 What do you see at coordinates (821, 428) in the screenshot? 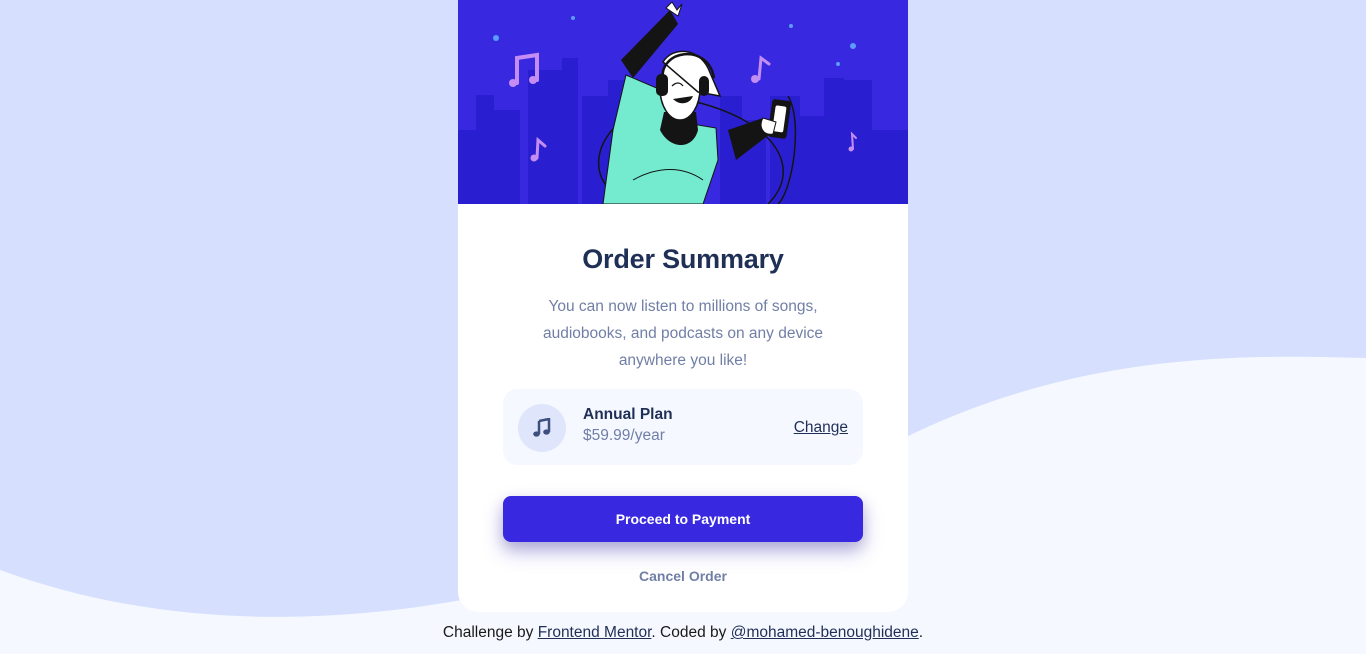
I see `change-plan-link: Change` at bounding box center [821, 428].